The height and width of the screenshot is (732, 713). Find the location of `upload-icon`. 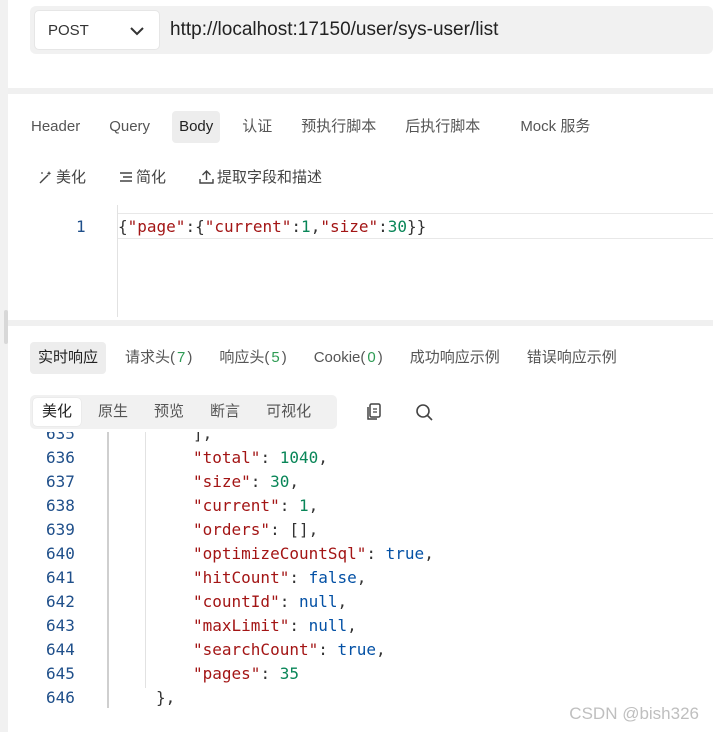

upload-icon is located at coordinates (206, 176).